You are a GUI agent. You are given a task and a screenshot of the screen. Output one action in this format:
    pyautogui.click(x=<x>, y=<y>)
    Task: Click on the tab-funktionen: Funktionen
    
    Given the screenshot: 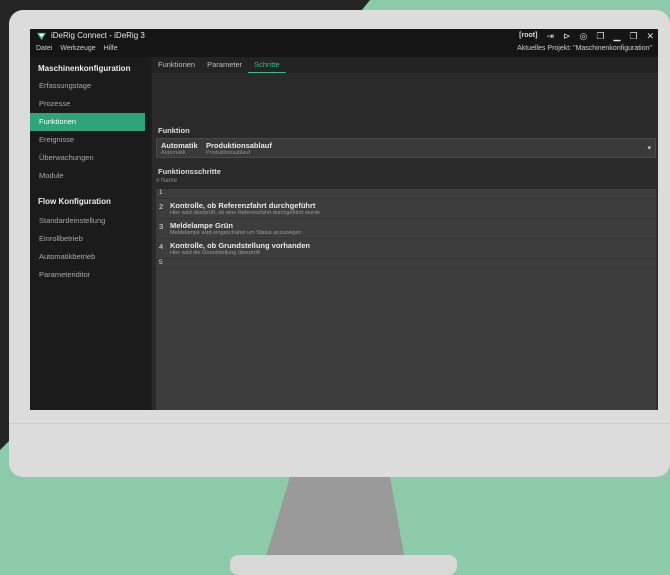 What is the action you would take?
    pyautogui.click(x=176, y=65)
    